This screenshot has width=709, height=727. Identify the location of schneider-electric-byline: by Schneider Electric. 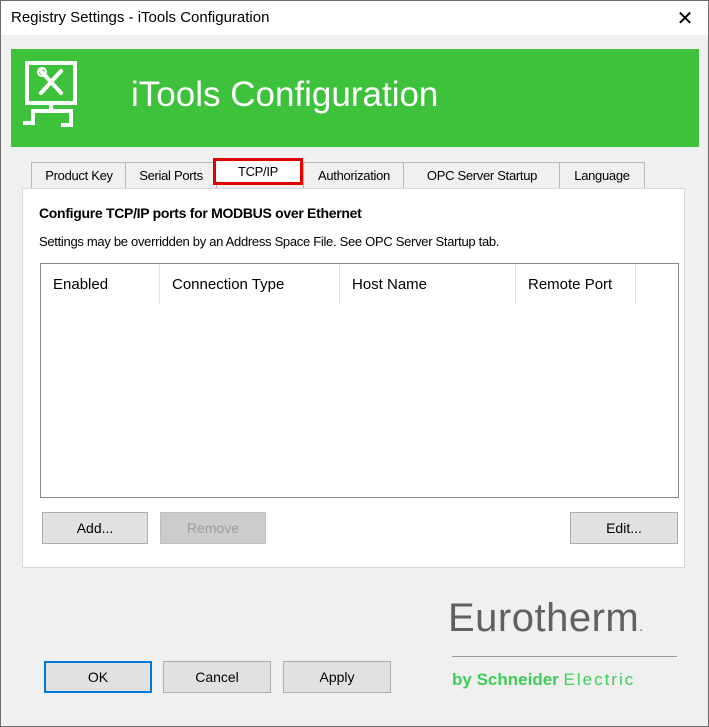
(544, 679).